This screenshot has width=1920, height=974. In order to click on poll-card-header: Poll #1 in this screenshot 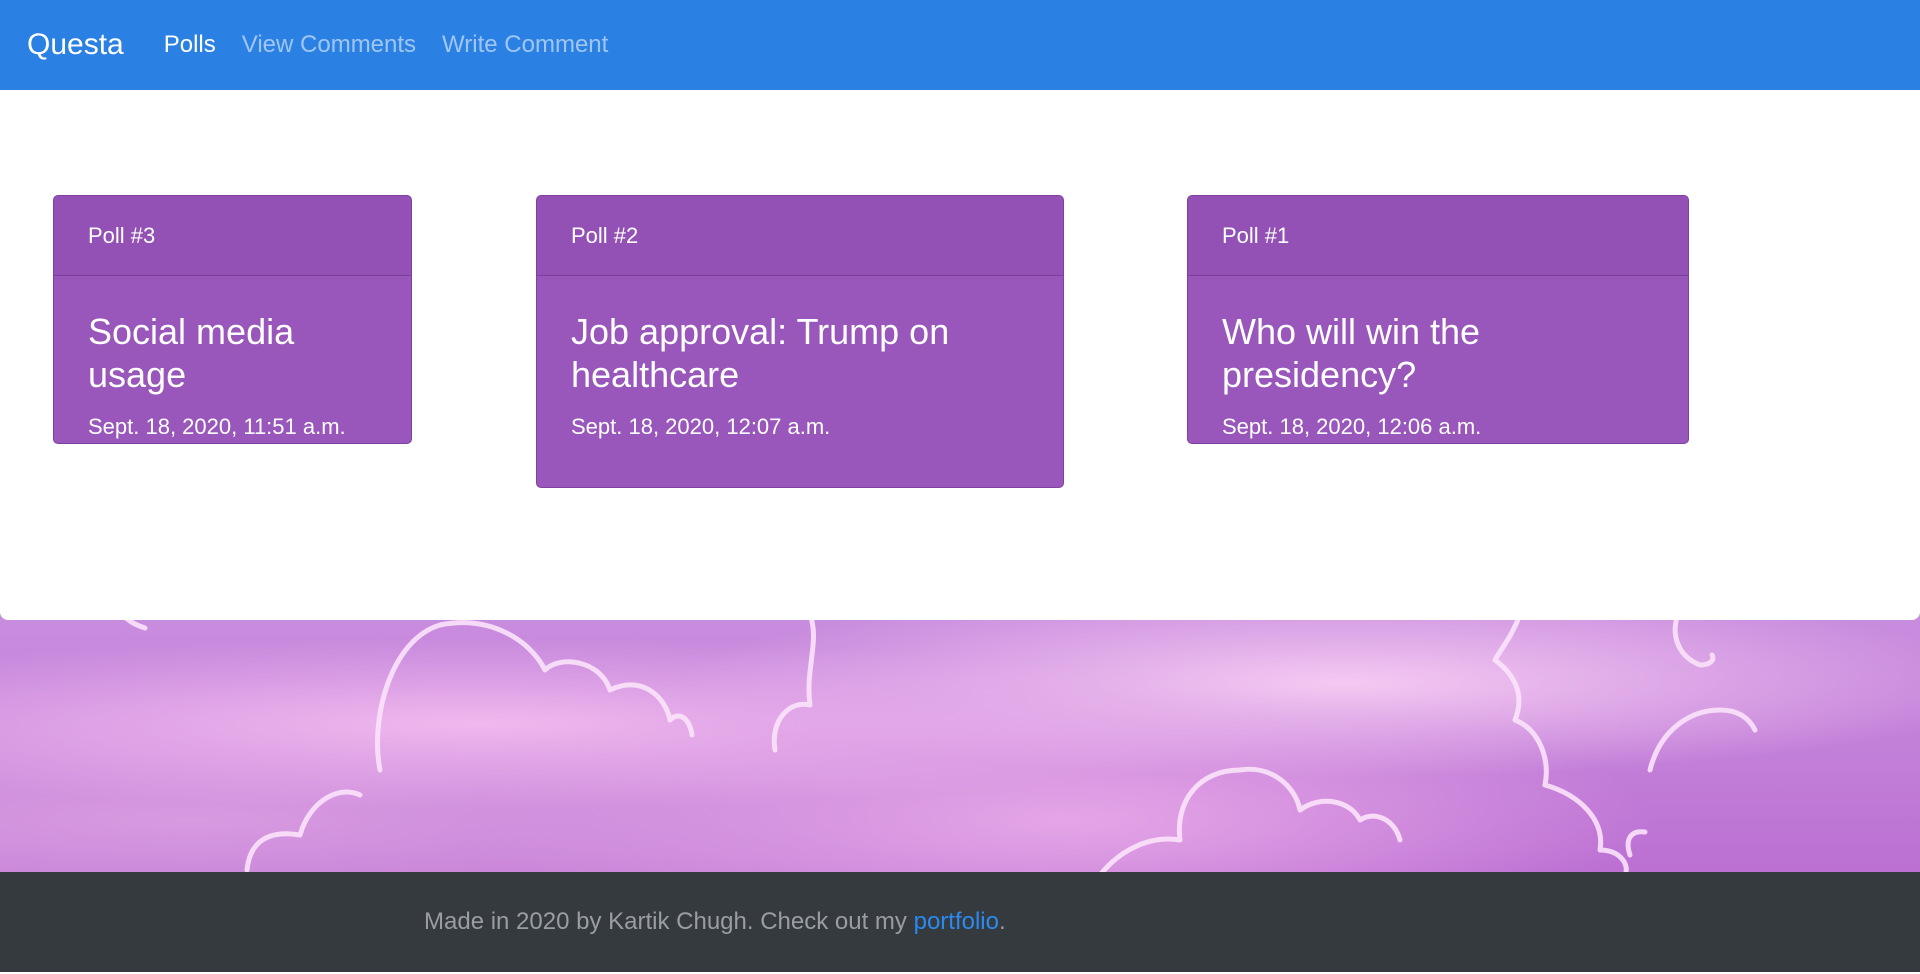, I will do `click(1438, 236)`.